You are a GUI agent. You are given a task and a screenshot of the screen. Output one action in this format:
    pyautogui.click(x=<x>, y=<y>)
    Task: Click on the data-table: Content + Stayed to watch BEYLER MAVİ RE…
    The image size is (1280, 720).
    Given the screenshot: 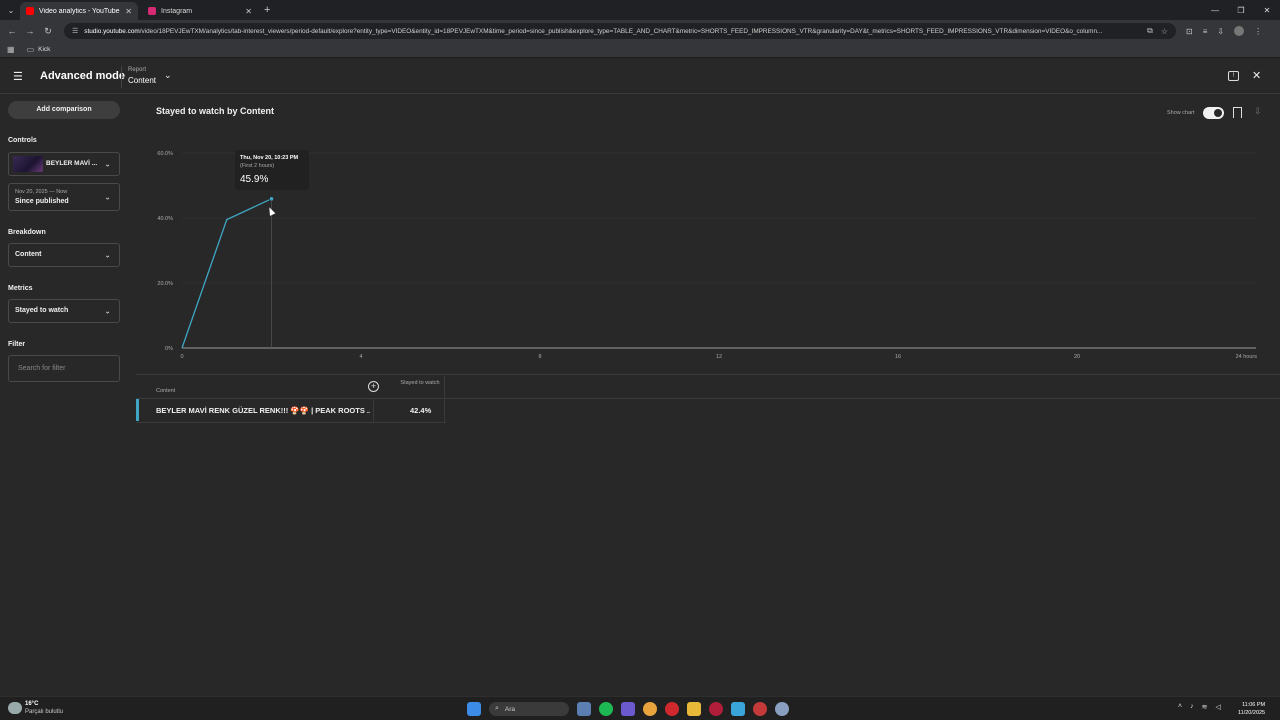 What is the action you would take?
    pyautogui.click(x=708, y=399)
    